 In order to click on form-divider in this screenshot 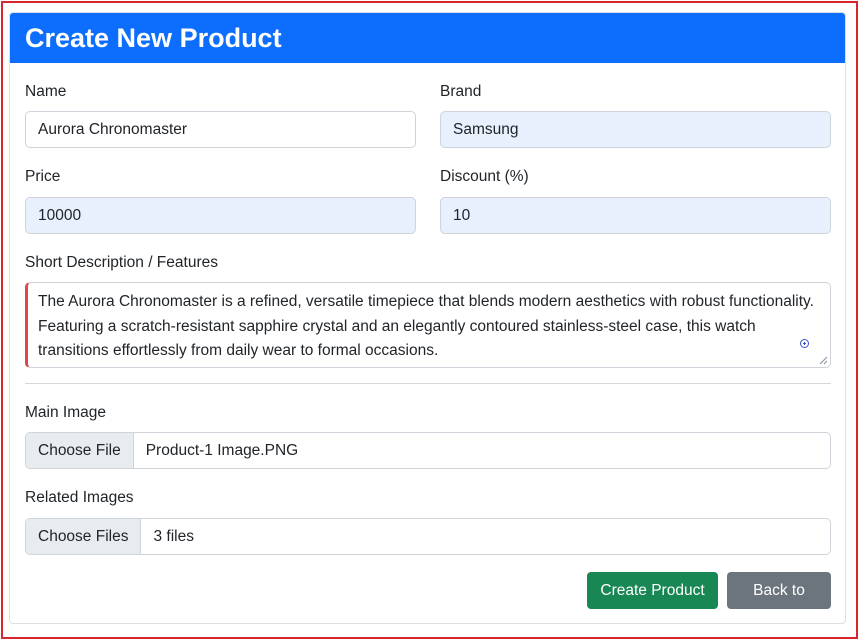, I will do `click(428, 383)`.